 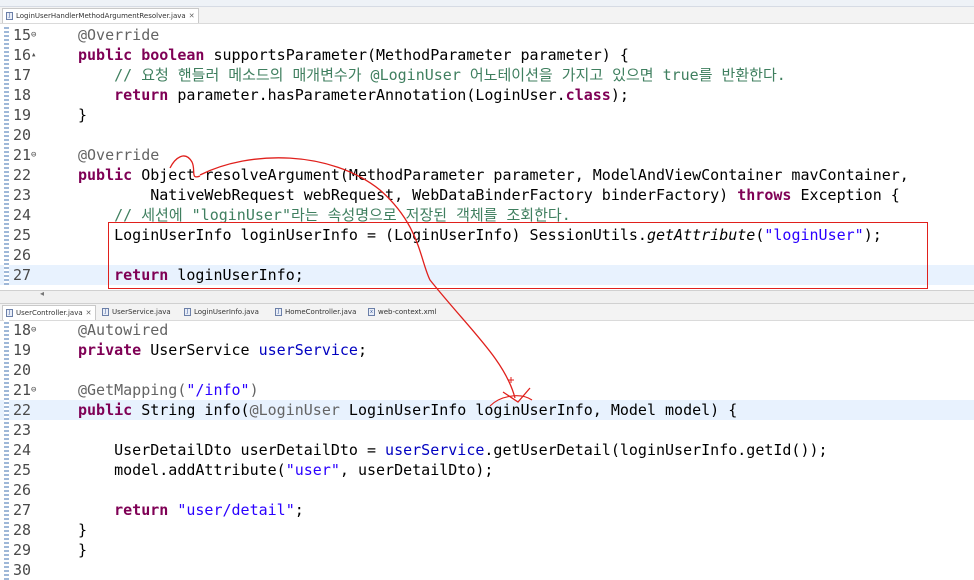 What do you see at coordinates (516, 395) in the screenshot?
I see `annotation-arrowhead` at bounding box center [516, 395].